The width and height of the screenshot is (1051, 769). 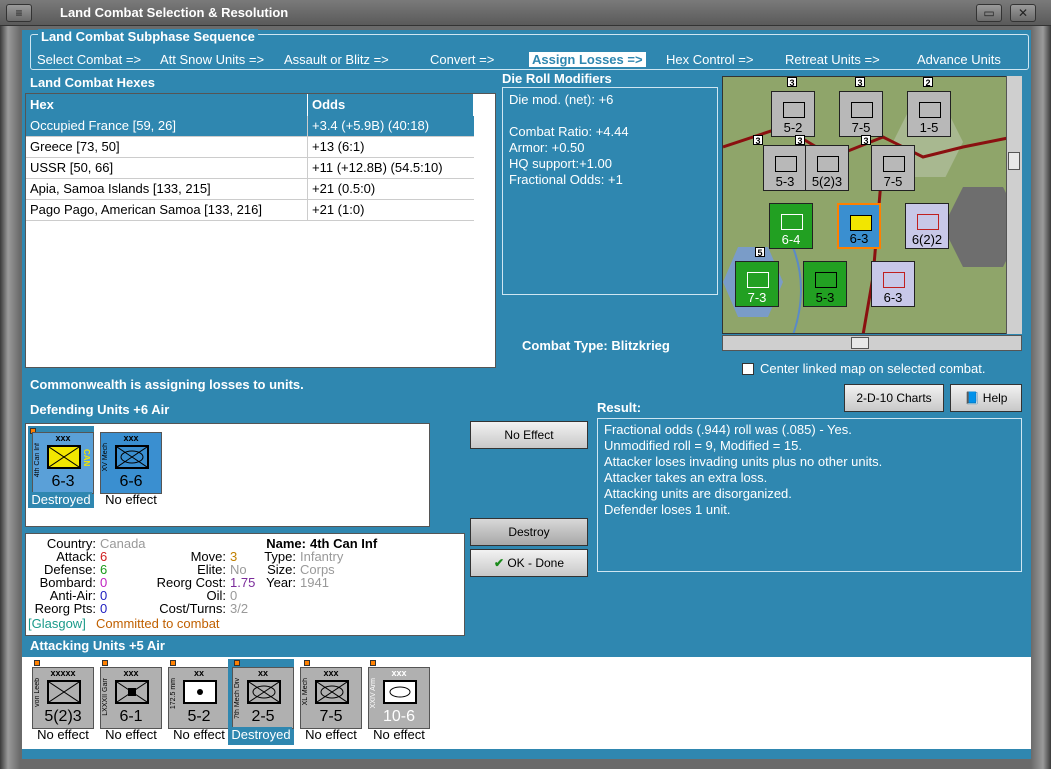 I want to click on map-unit: 7-3, so click(x=757, y=284).